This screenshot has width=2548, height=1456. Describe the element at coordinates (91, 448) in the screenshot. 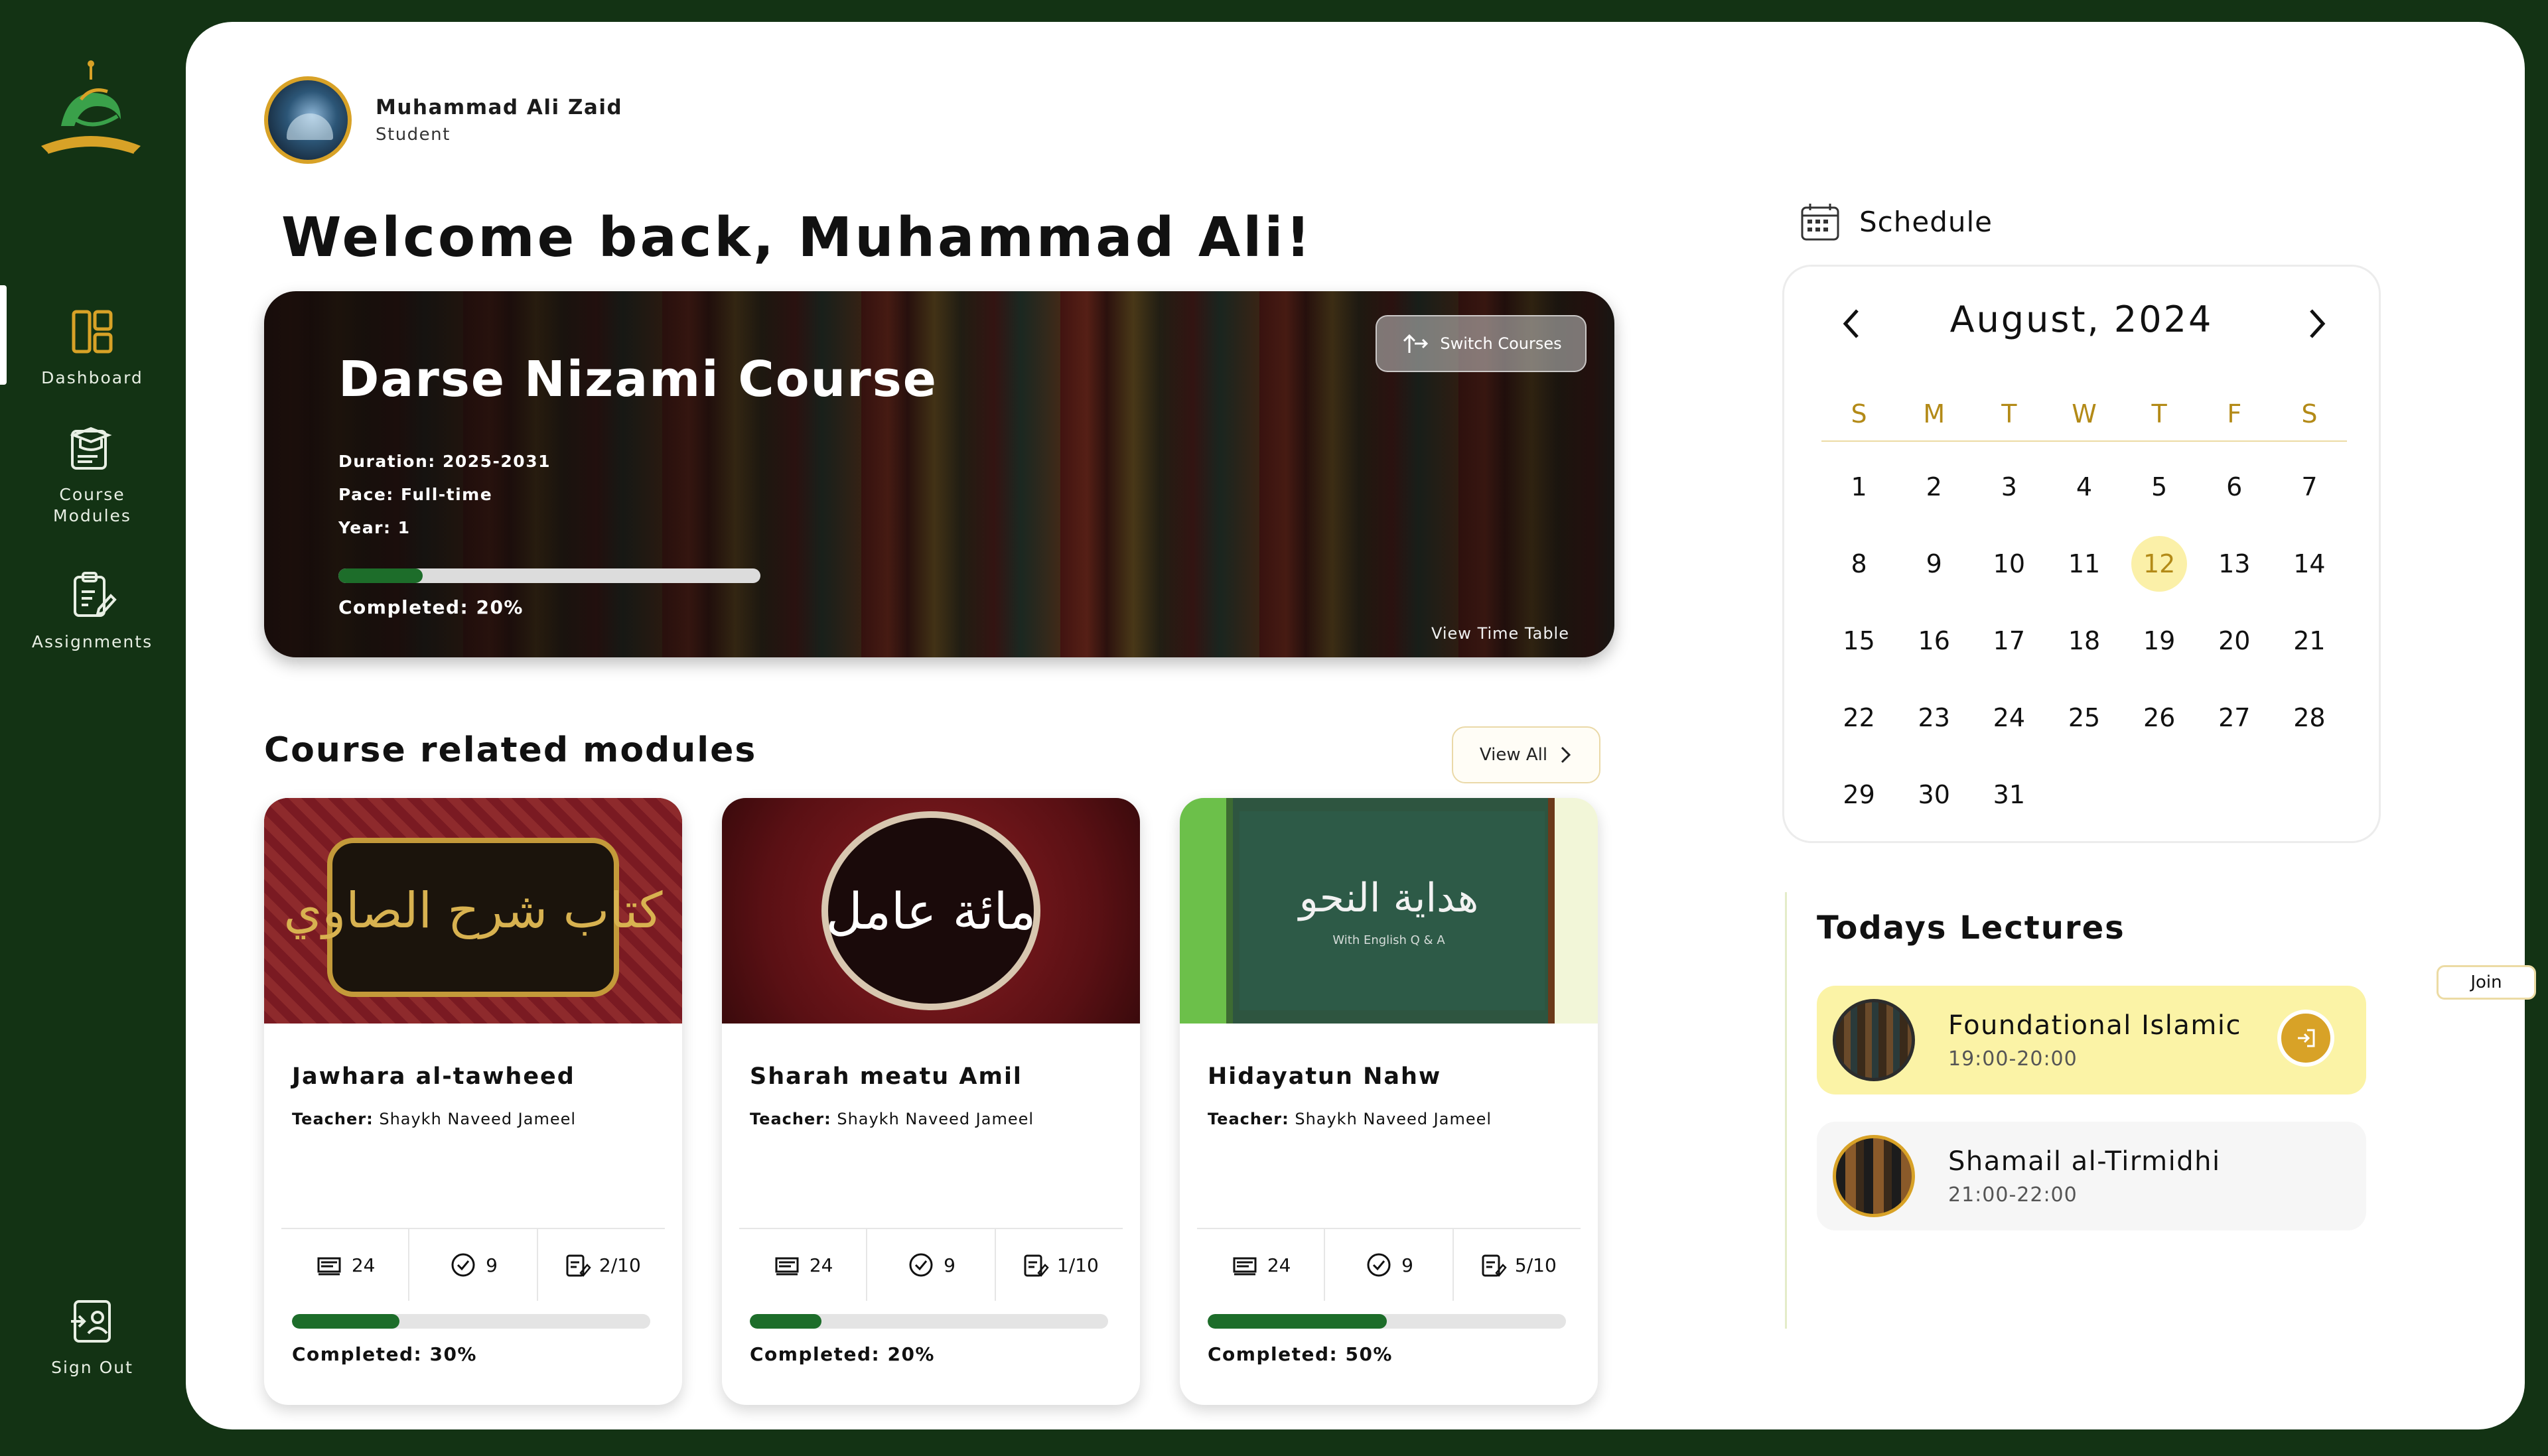

I see `course-modules-icon` at that location.